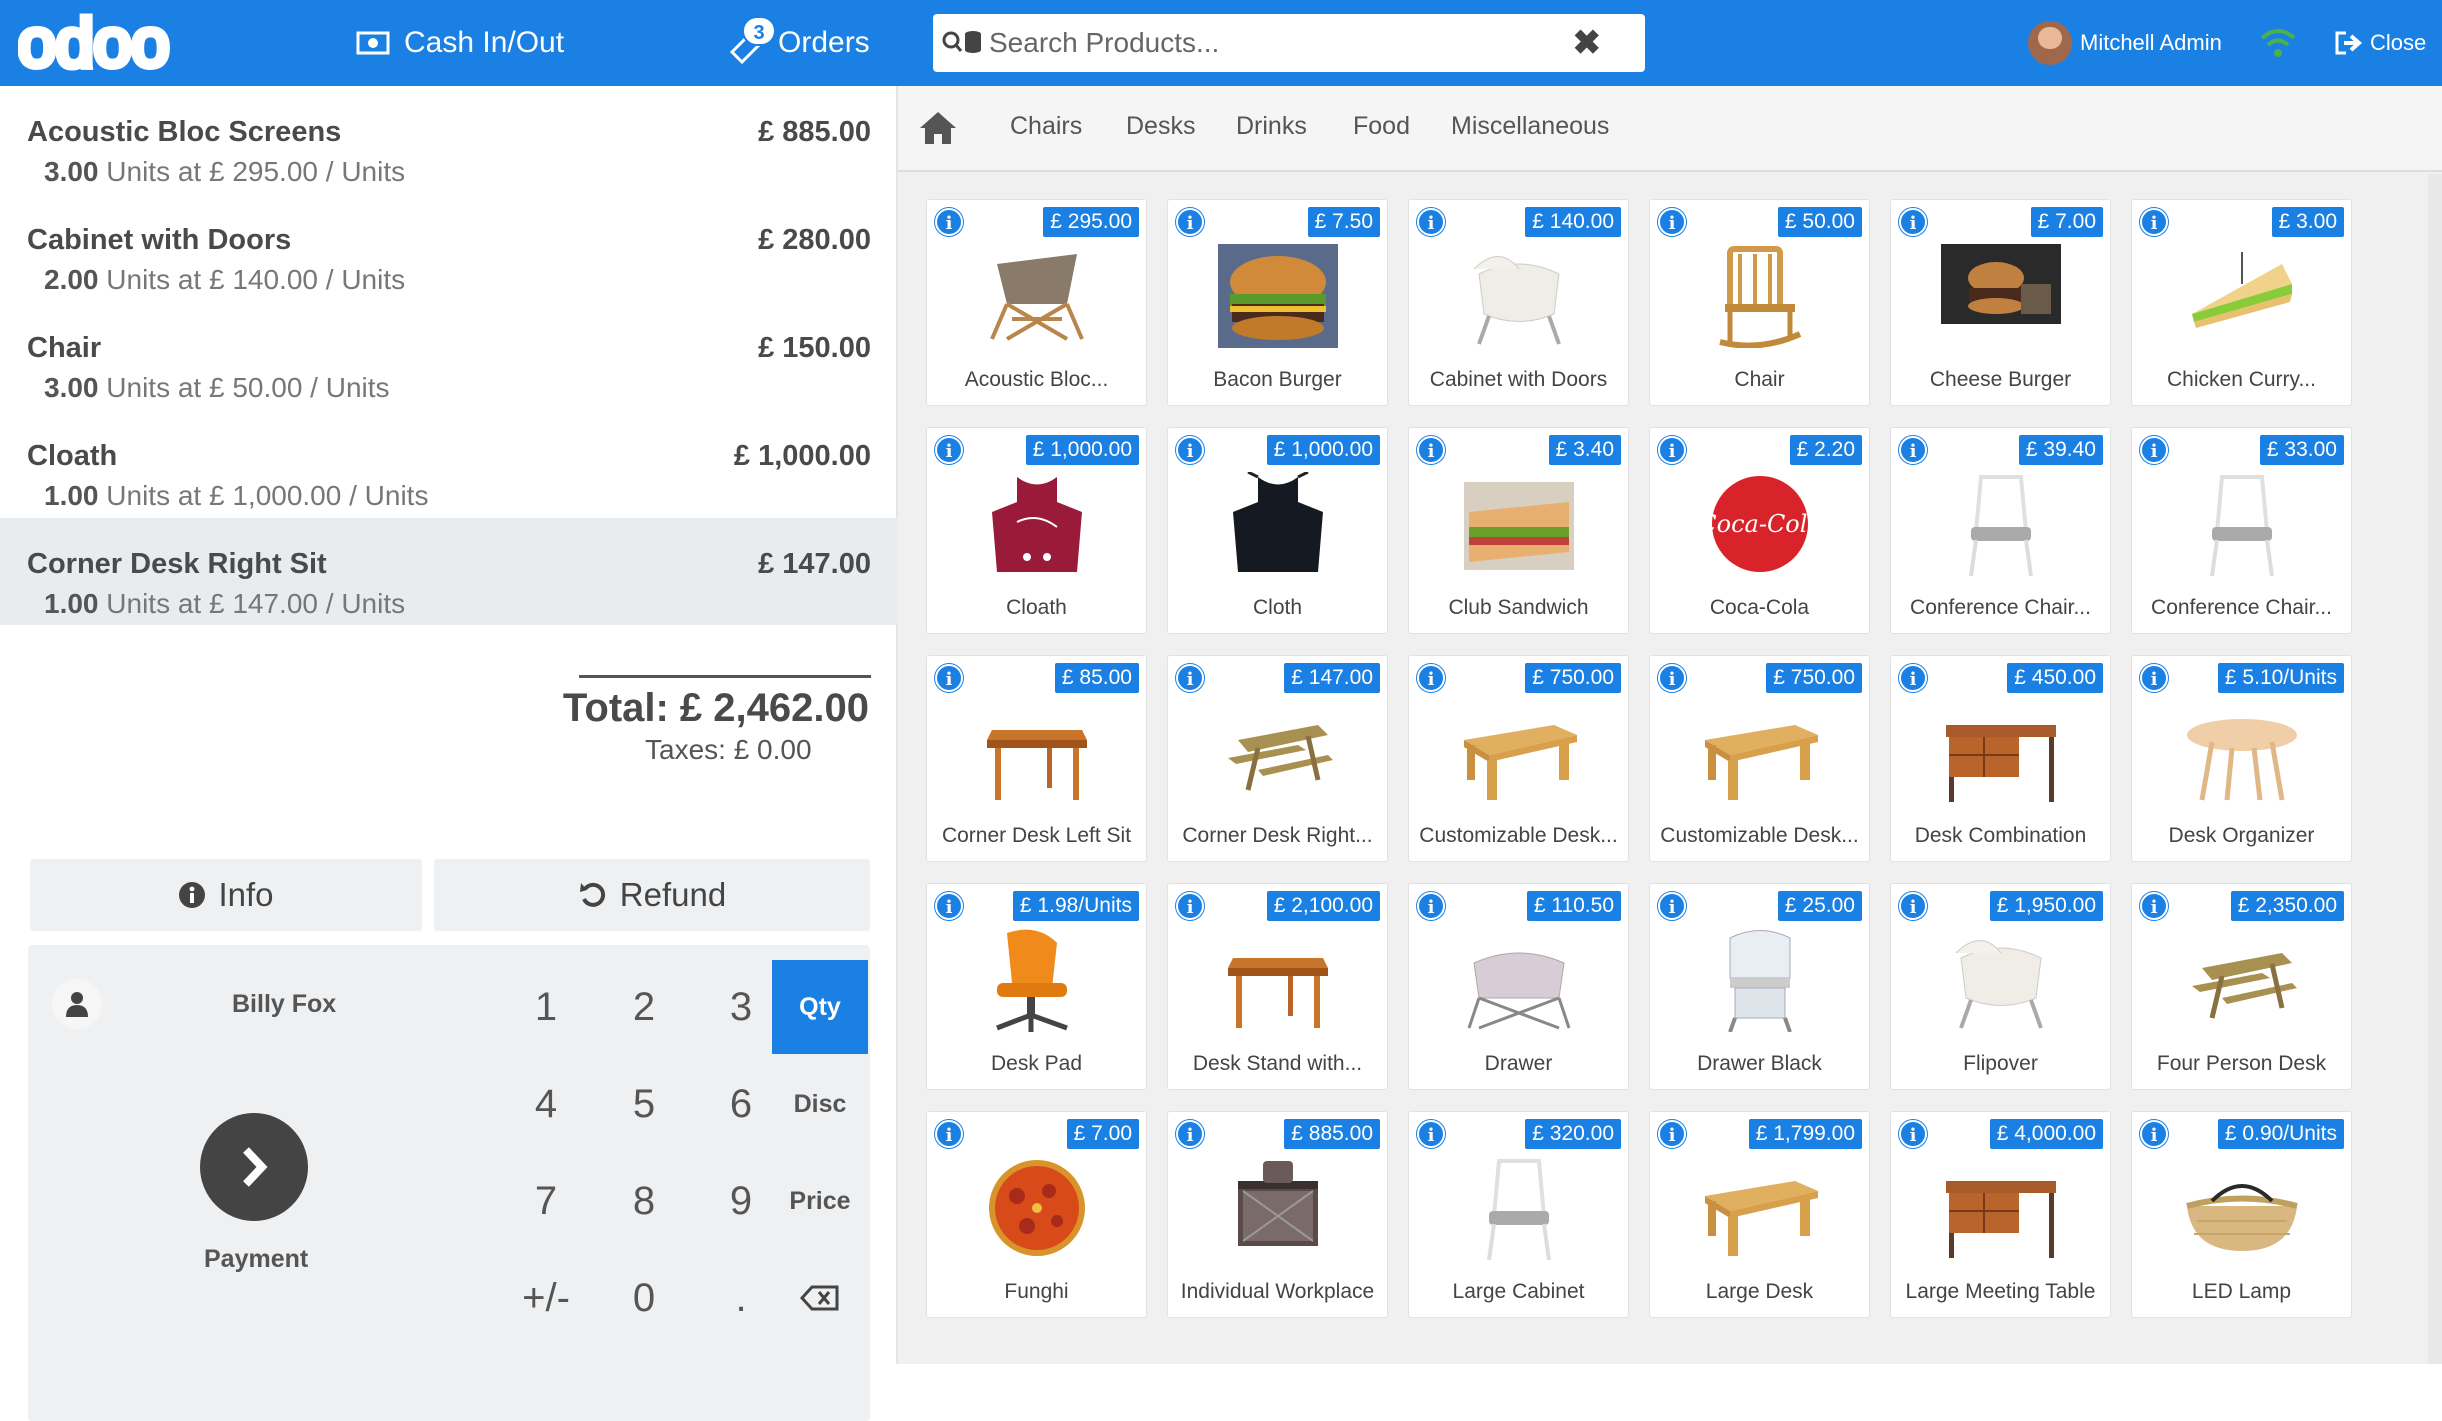 The image size is (2442, 1421). What do you see at coordinates (644, 1201) in the screenshot?
I see `key-8: 8` at bounding box center [644, 1201].